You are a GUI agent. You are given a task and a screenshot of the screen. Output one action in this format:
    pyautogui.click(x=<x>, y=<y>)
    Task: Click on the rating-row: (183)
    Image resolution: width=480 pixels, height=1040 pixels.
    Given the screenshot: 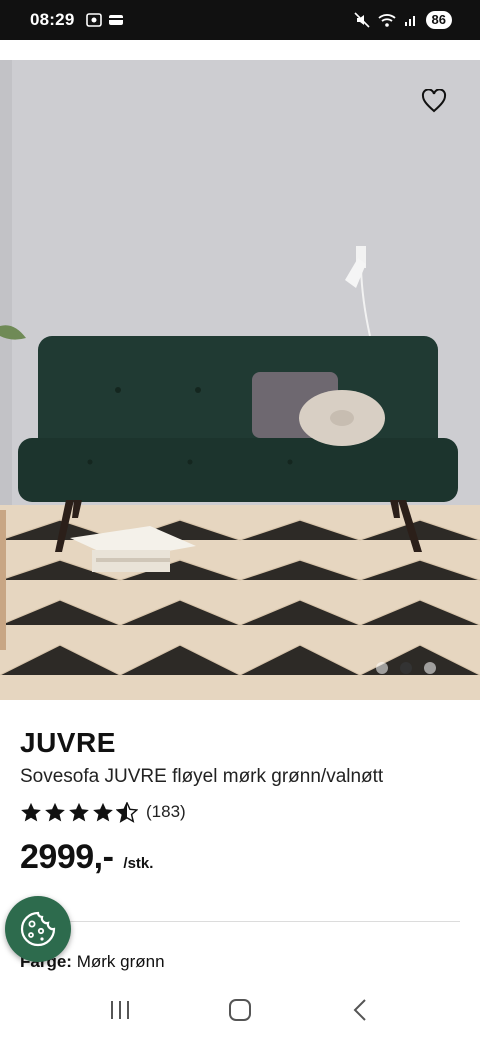 What is the action you would take?
    pyautogui.click(x=240, y=812)
    